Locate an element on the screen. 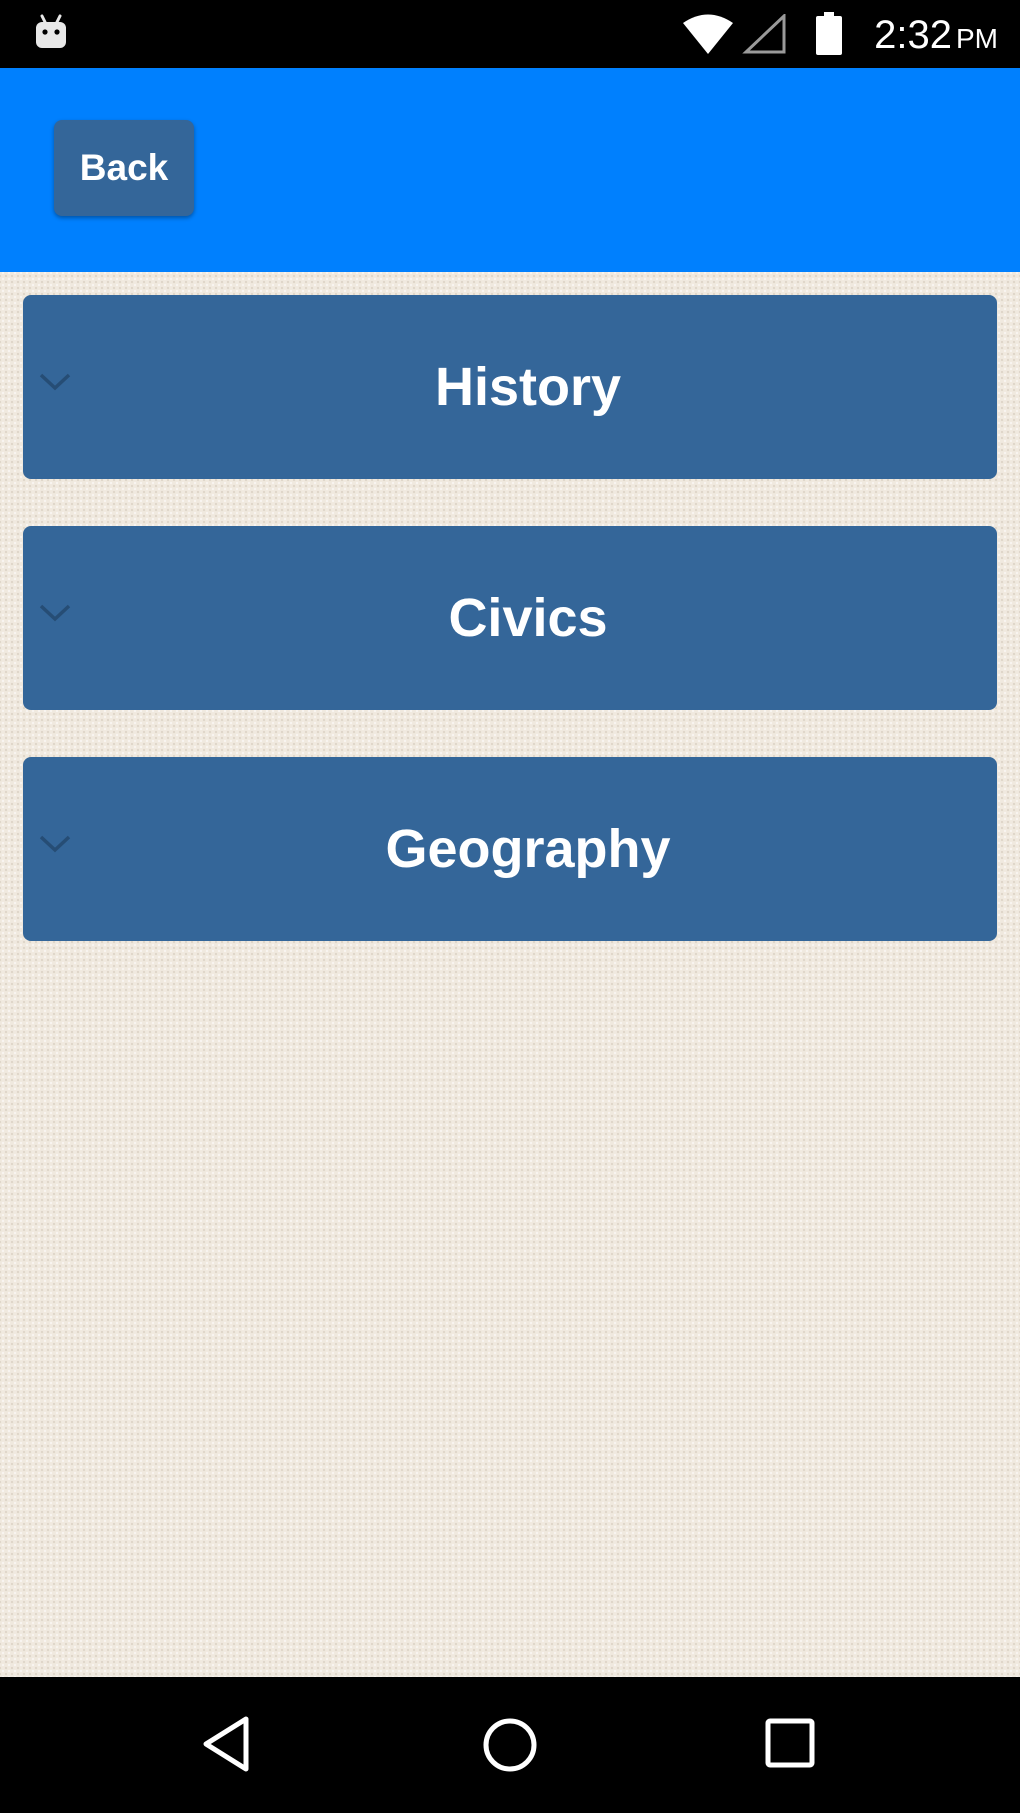 The image size is (1020, 1813). back-triangle-icon is located at coordinates (226, 1746).